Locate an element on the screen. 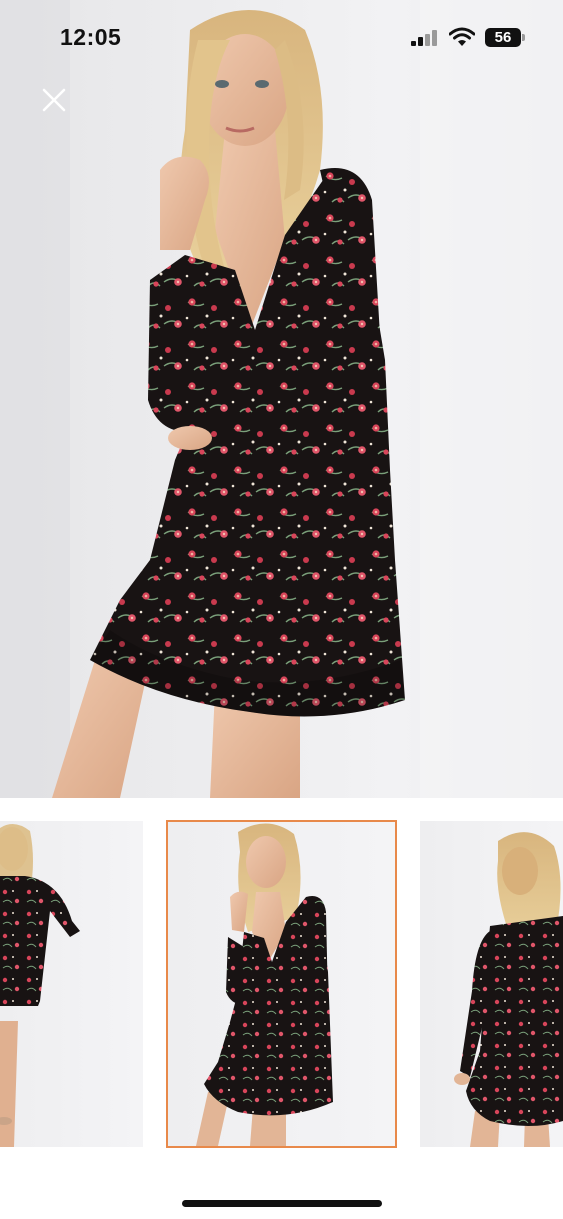  battery-tip is located at coordinates (523, 37).